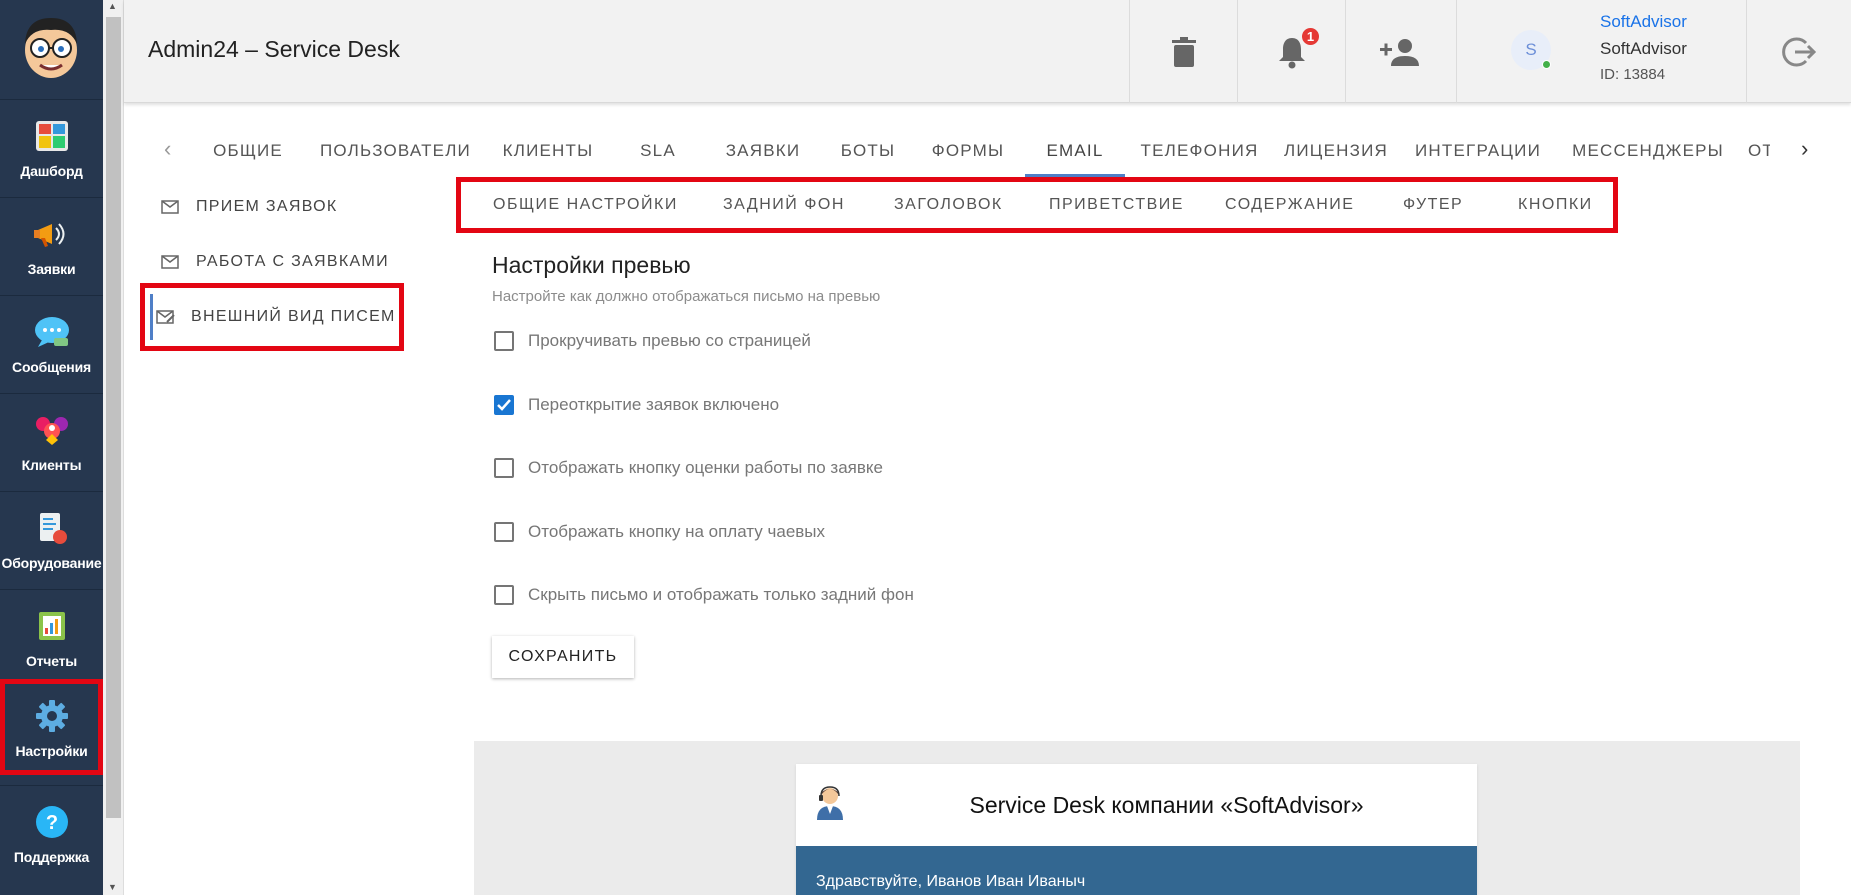 The width and height of the screenshot is (1851, 895). I want to click on option-scroll-preview: Прокручивать превью со страницей, so click(652, 341).